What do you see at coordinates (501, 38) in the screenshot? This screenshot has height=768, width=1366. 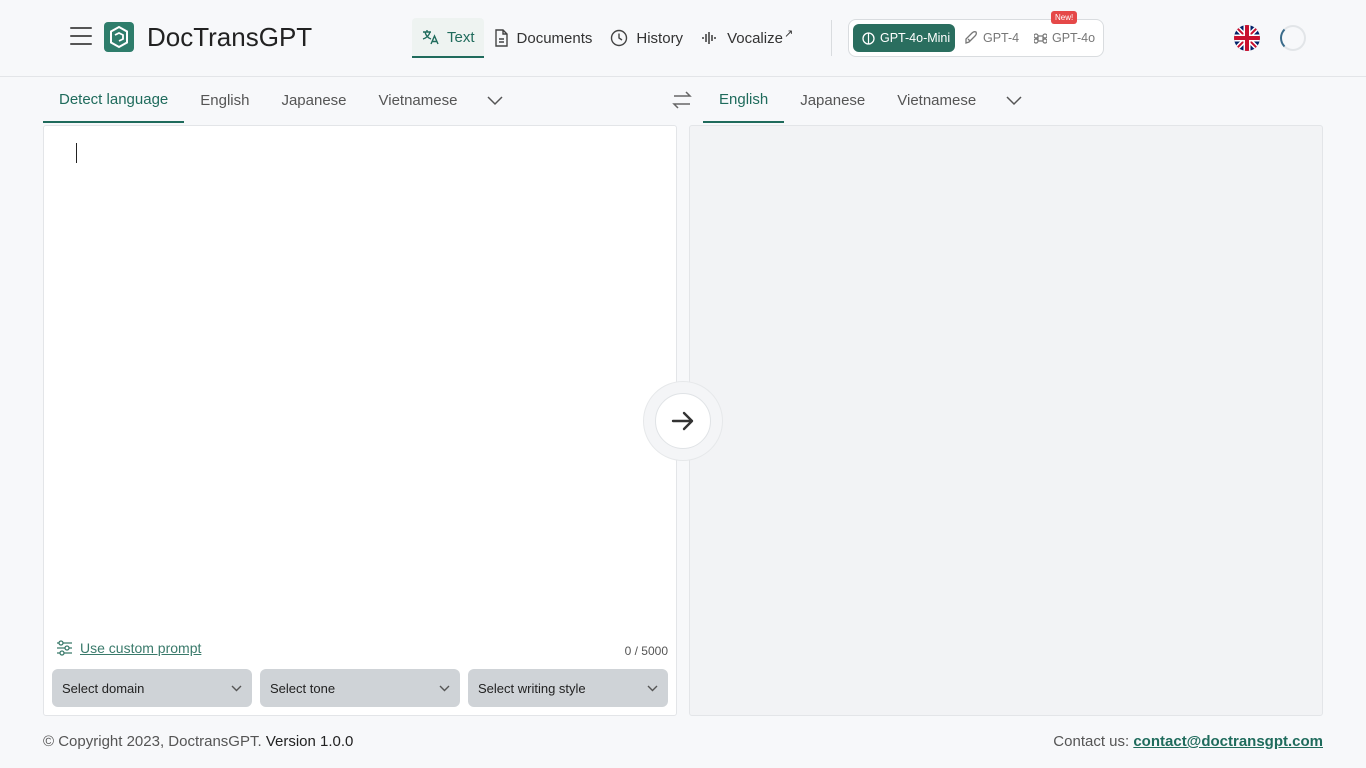 I see `document-icon` at bounding box center [501, 38].